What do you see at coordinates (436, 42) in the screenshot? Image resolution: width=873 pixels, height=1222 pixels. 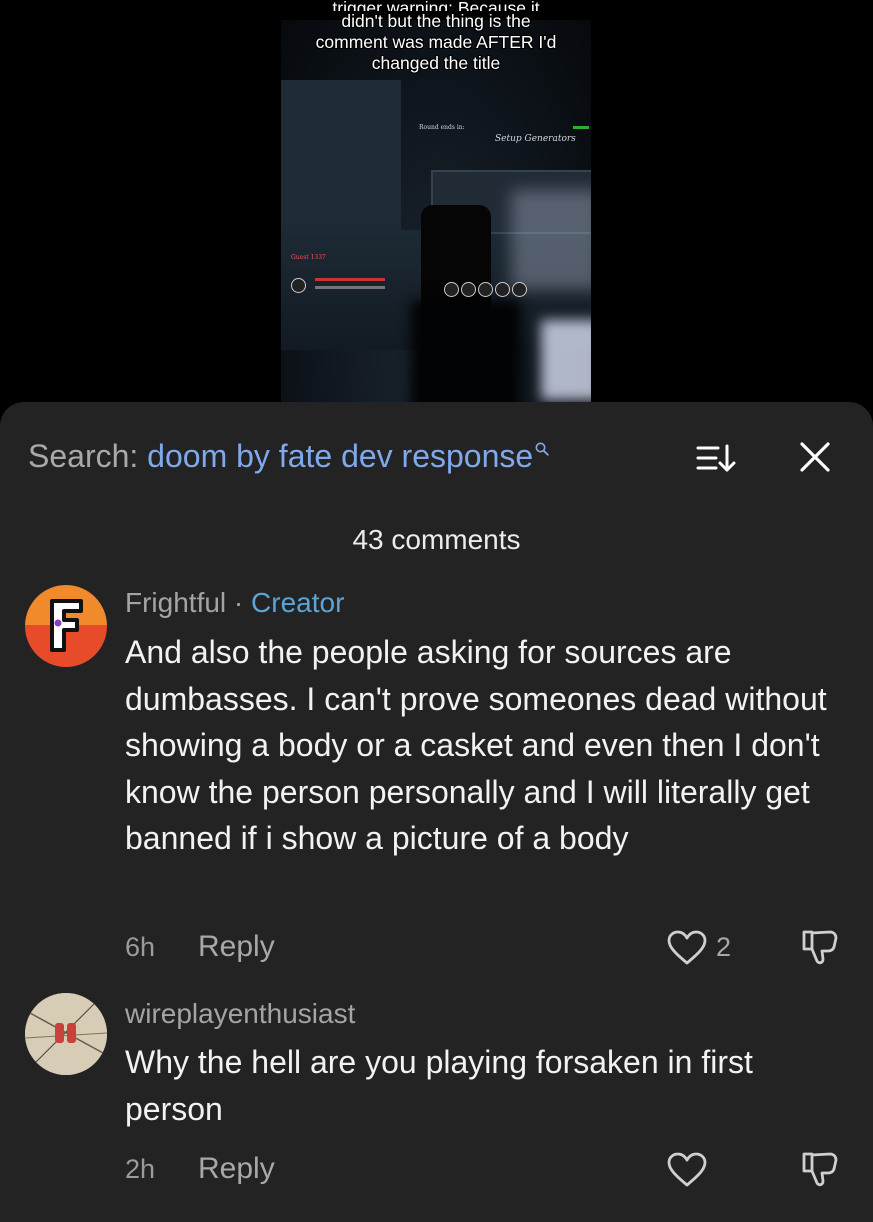 I see `caption-line-2: comment was made AFTER I'd` at bounding box center [436, 42].